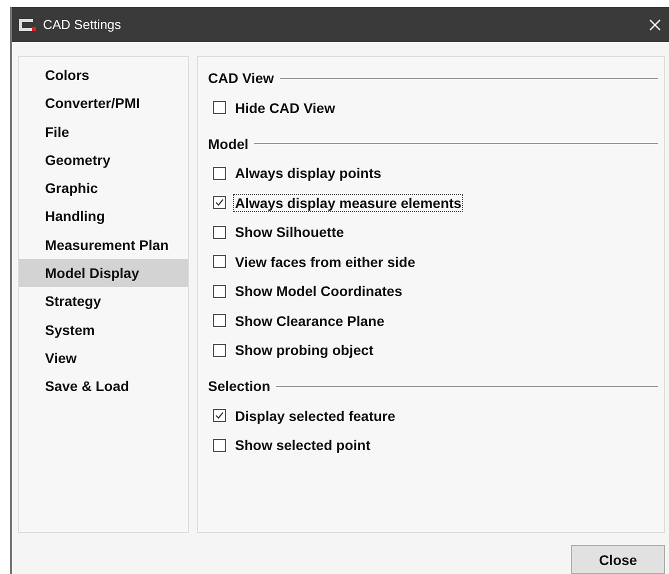 This screenshot has width=669, height=574. Describe the element at coordinates (27, 24) in the screenshot. I see `app-logo-icon` at that location.